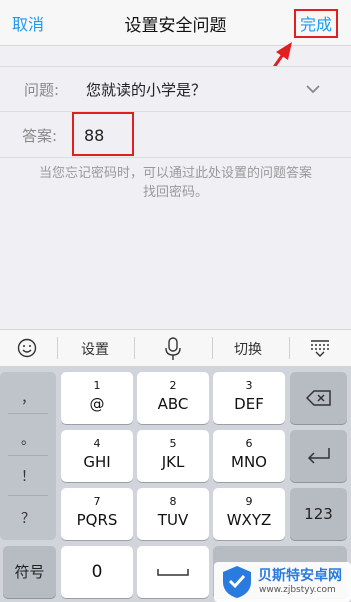  What do you see at coordinates (297, 590) in the screenshot?
I see `watermark-url: www.zjbstyy.com` at bounding box center [297, 590].